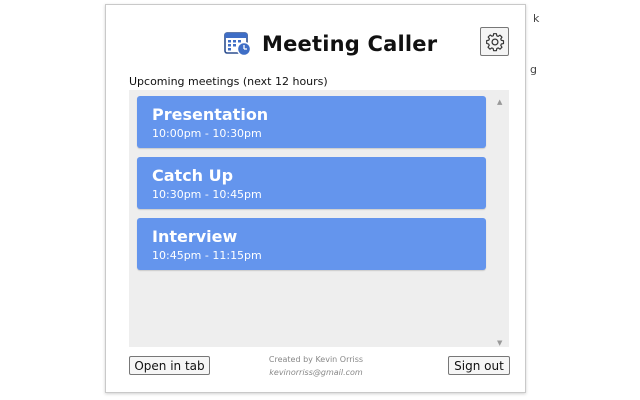 The image size is (640, 400). What do you see at coordinates (311, 122) in the screenshot?
I see `meeting-card: Presentation 10:00pm - 10:30pm` at bounding box center [311, 122].